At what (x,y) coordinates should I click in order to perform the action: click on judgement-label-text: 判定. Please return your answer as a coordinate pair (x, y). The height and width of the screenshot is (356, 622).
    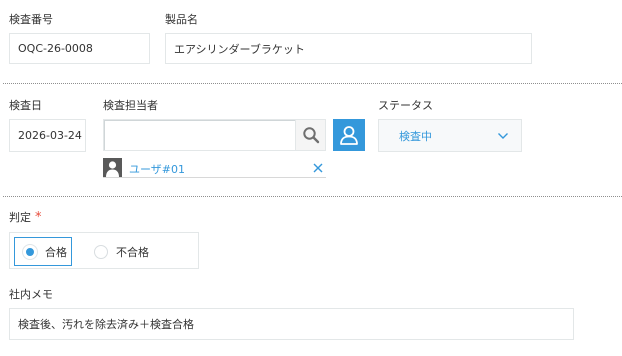
    Looking at the image, I should click on (20, 217).